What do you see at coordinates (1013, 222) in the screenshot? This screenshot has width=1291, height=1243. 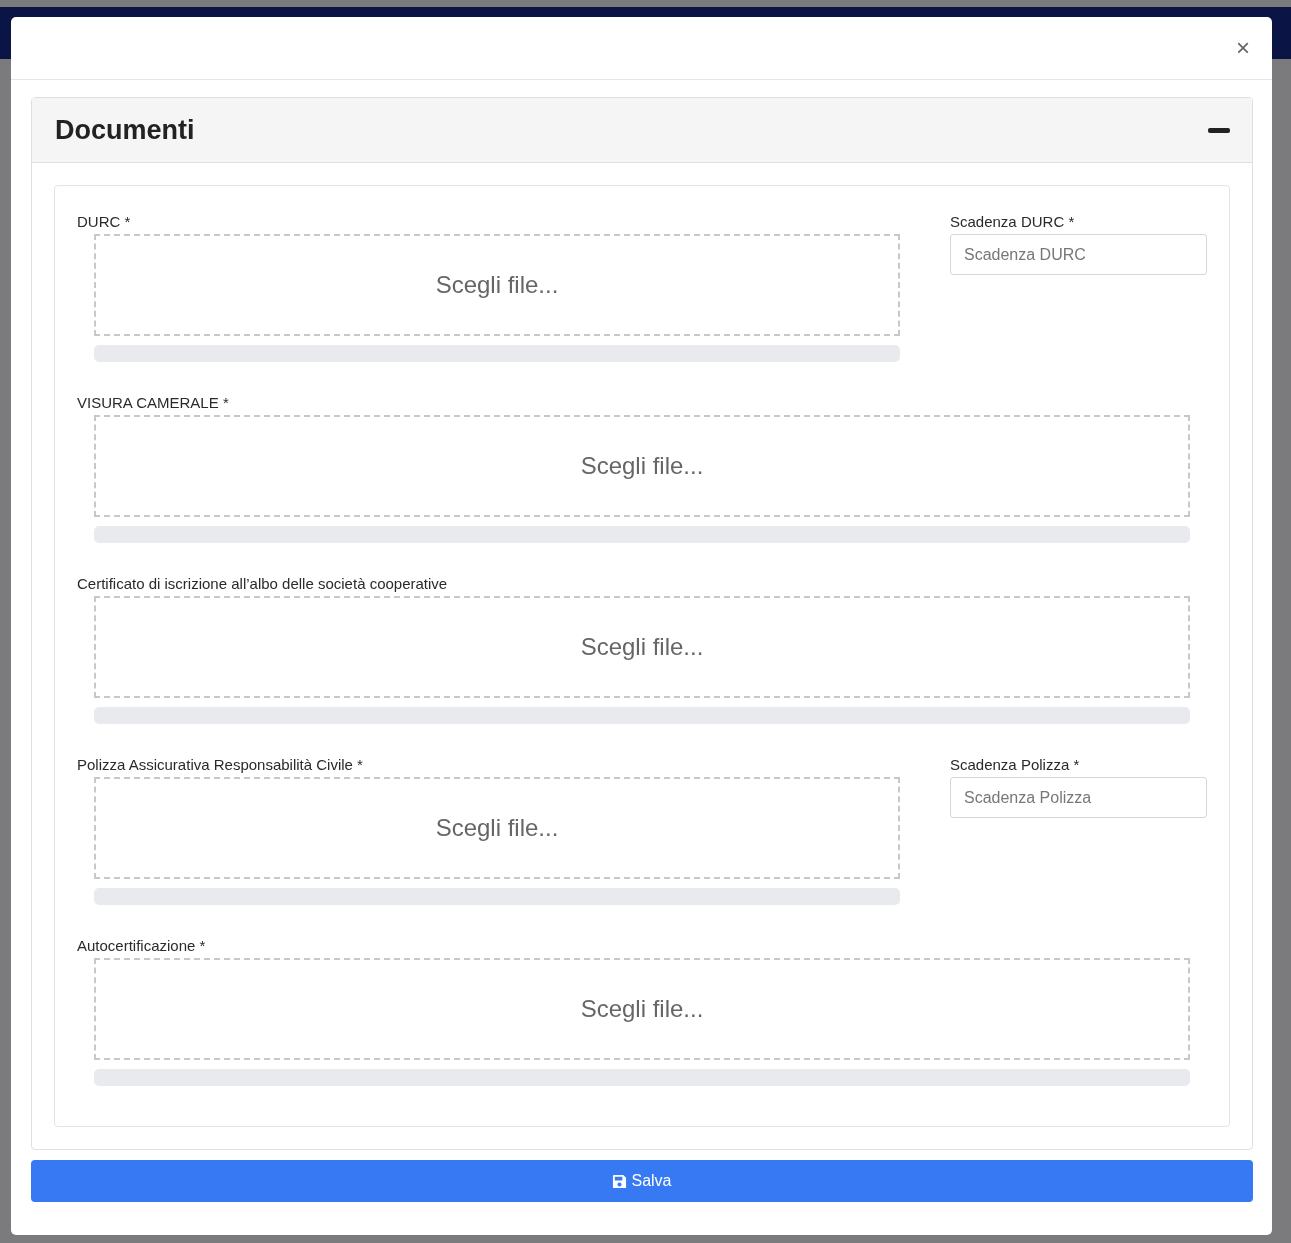 I see `field-label: Scadenza DURC *` at bounding box center [1013, 222].